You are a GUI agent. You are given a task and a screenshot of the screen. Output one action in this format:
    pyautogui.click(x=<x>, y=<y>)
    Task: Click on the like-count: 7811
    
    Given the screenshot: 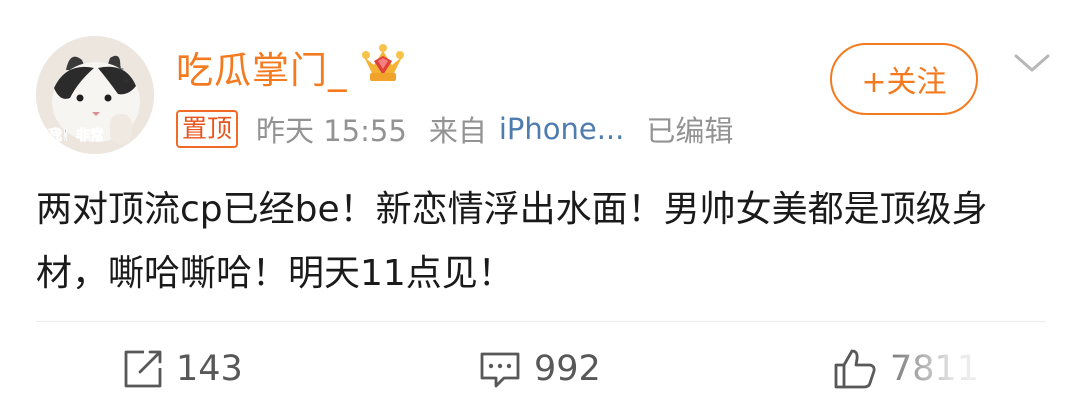 What is the action you would take?
    pyautogui.click(x=935, y=369)
    